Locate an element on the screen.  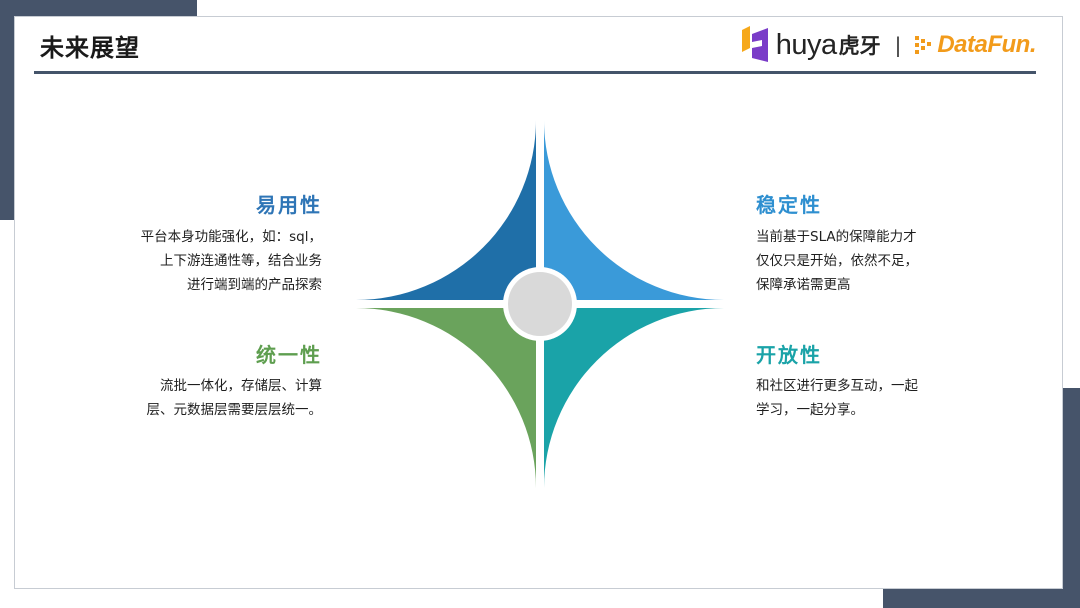
logo-bar: huya 虎牙 | DataFun. is located at coordinates (888, 45).